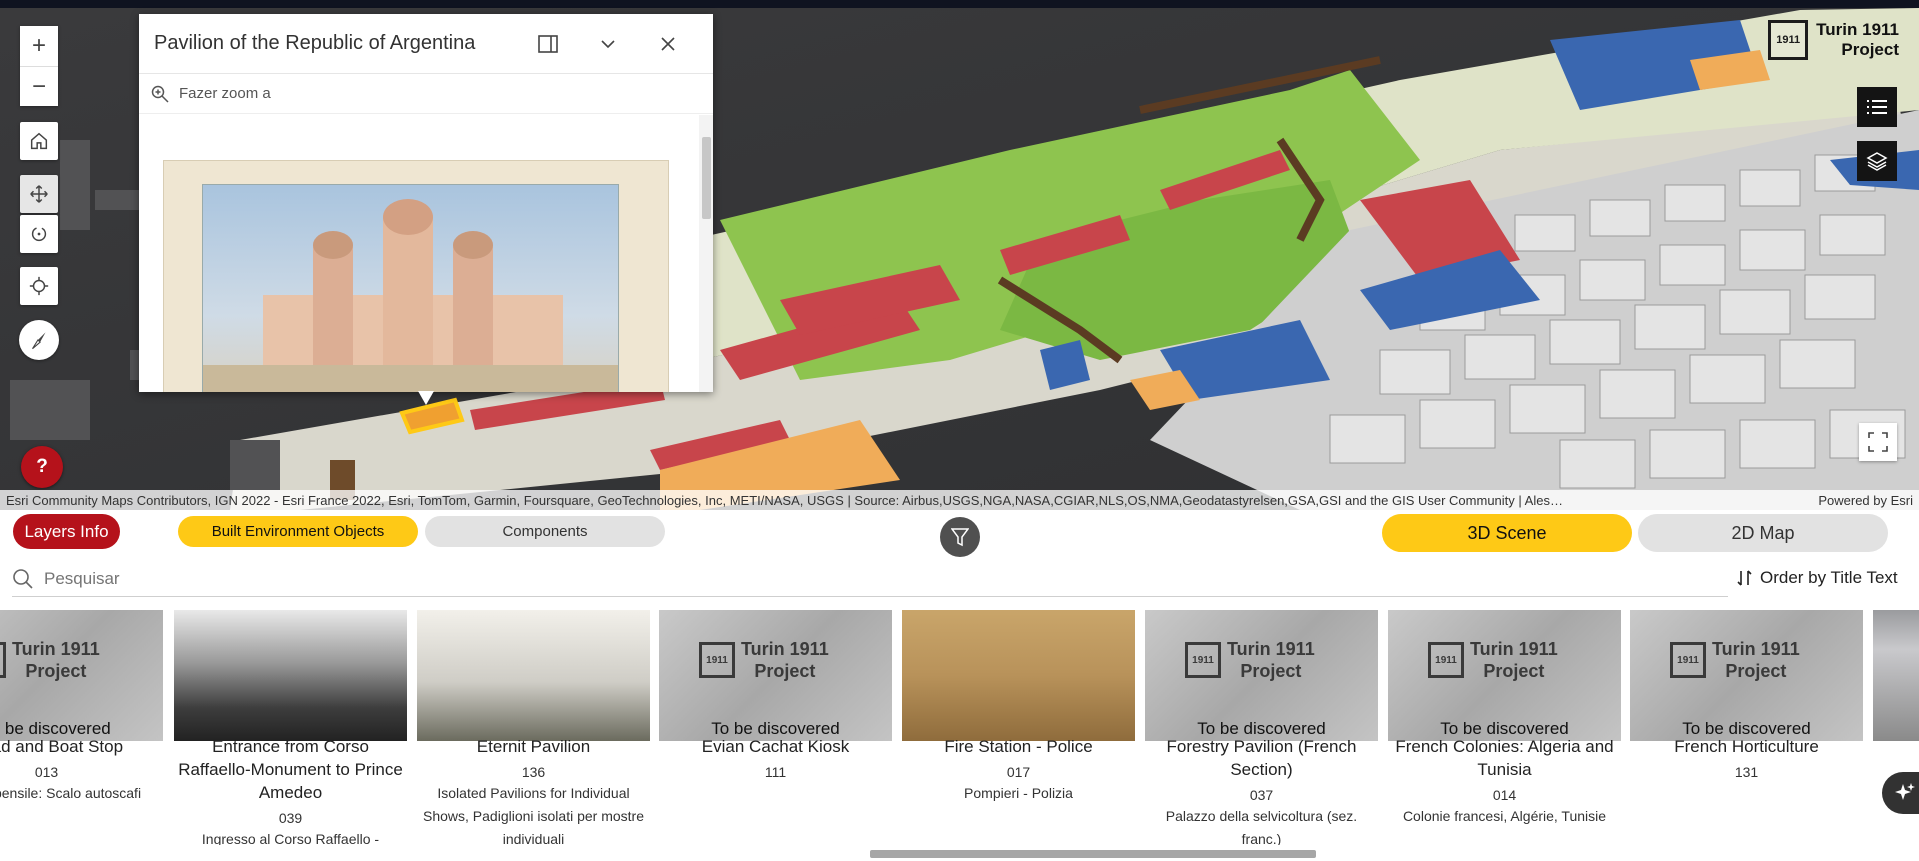  I want to click on card-description: Colonie francesi, Algérie, Tunisie, so click(1504, 816).